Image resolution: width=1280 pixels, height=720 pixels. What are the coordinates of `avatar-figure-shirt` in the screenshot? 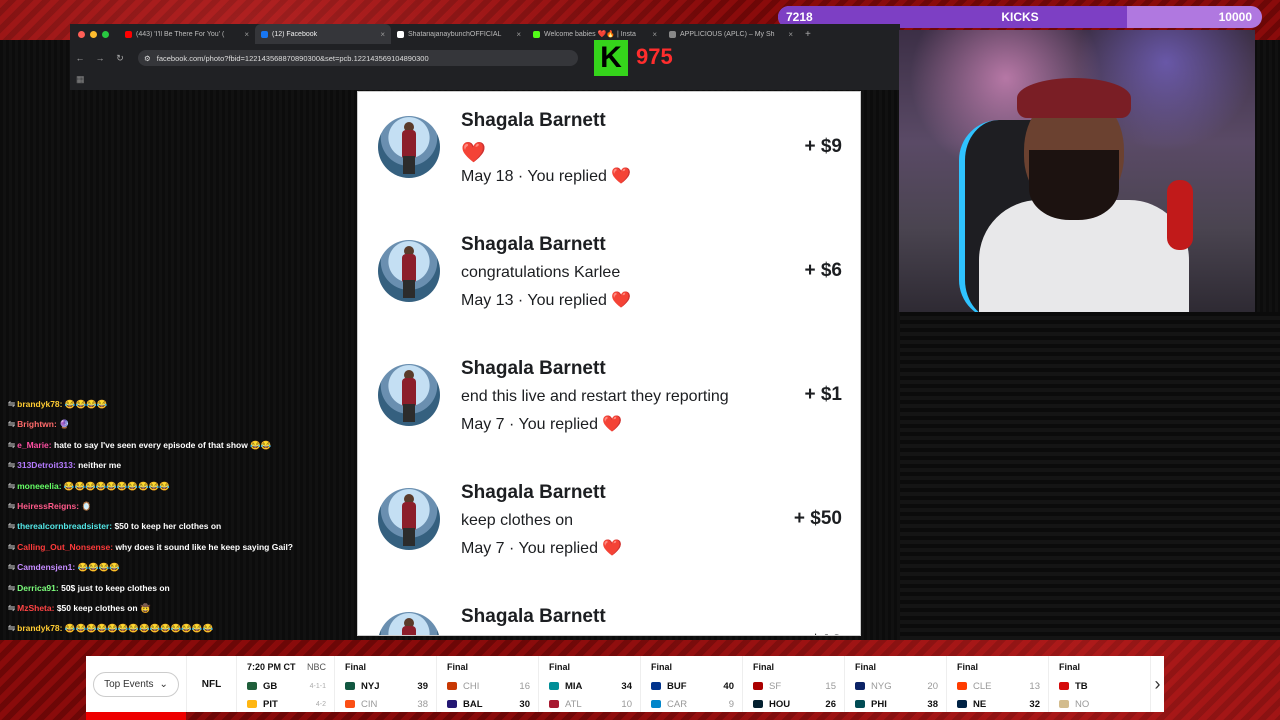 It's located at (409, 268).